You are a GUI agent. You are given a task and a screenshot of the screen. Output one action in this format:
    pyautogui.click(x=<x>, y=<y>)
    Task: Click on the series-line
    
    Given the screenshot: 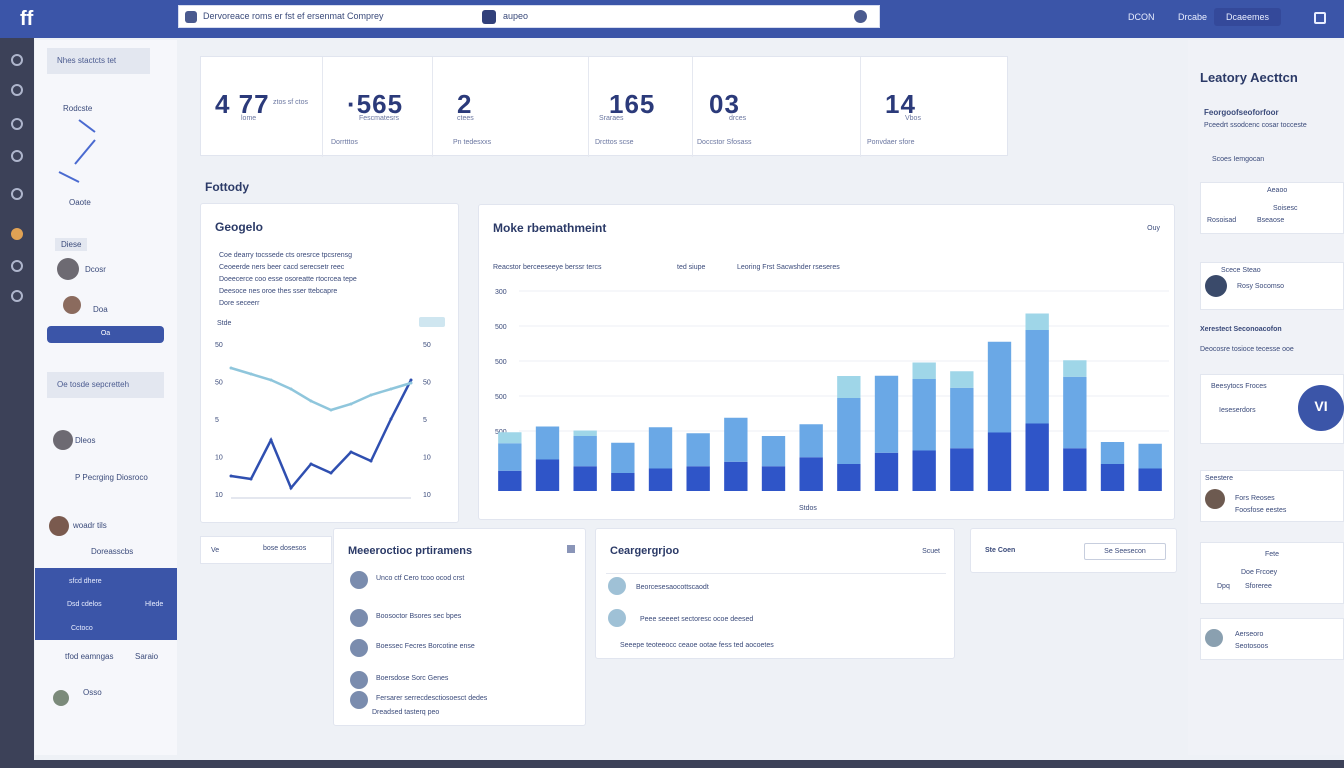 What is the action you would take?
    pyautogui.click(x=321, y=389)
    